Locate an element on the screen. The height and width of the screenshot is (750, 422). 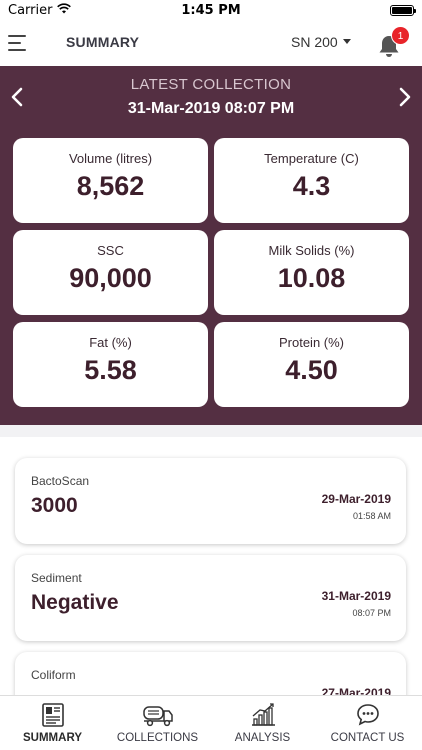
tab-collections: COLLECTIONS is located at coordinates (157, 723).